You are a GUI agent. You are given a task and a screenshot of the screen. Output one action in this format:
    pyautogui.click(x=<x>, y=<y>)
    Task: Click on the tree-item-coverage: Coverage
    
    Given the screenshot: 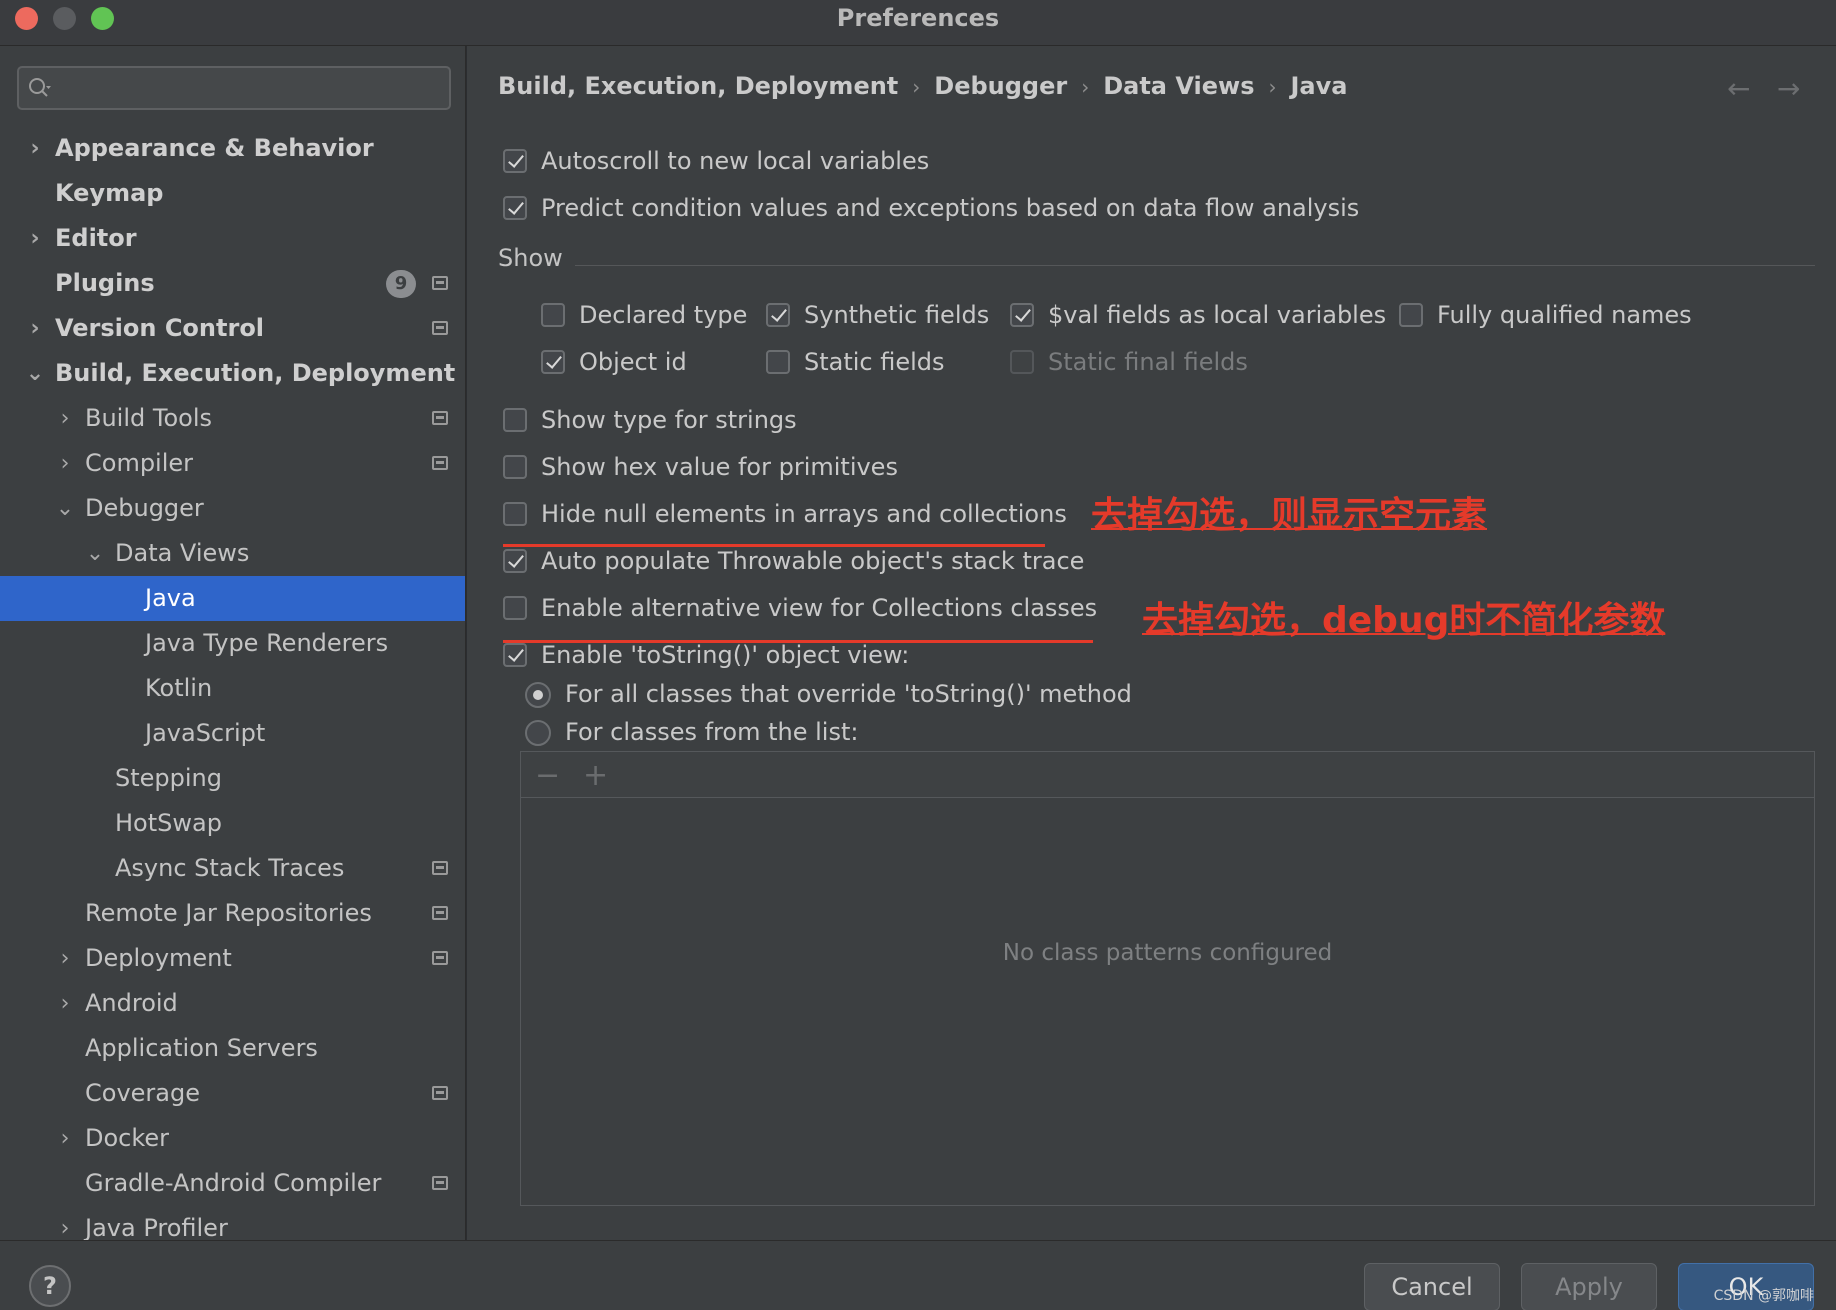 What is the action you would take?
    pyautogui.click(x=232, y=1093)
    